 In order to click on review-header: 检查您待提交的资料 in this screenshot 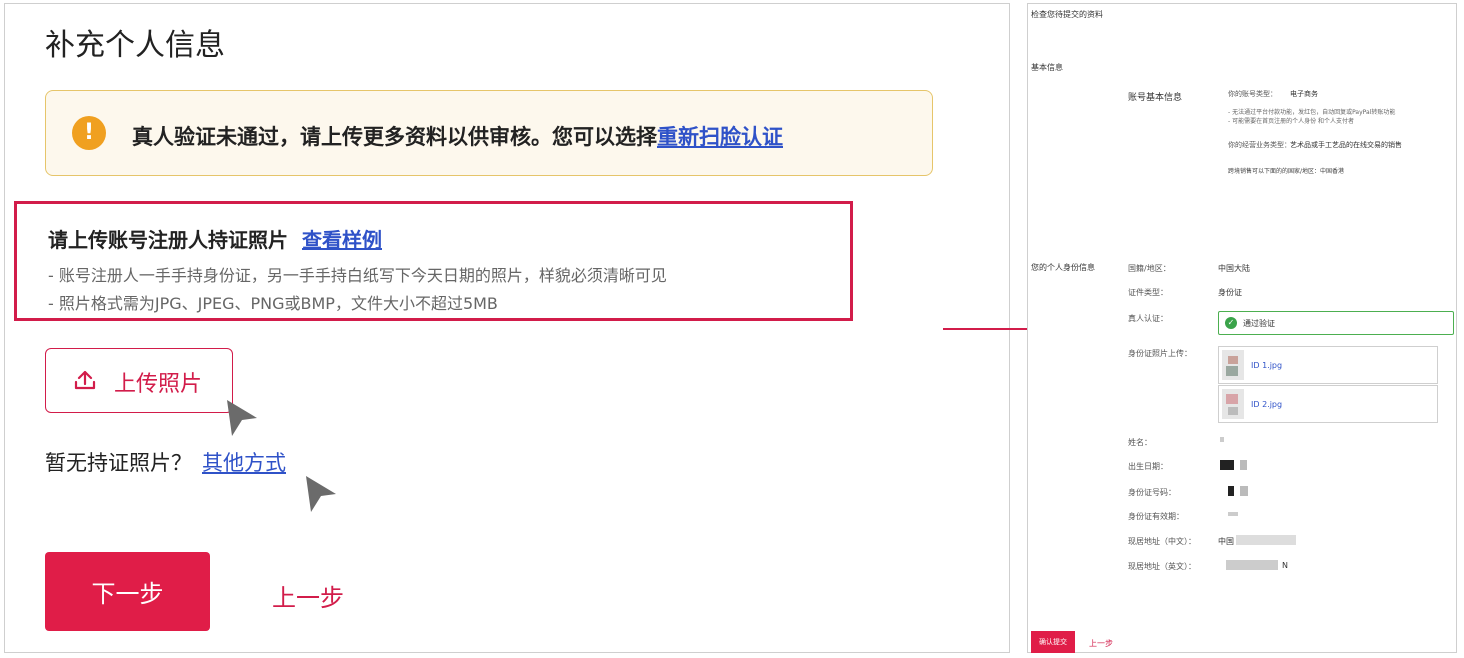, I will do `click(1067, 14)`.